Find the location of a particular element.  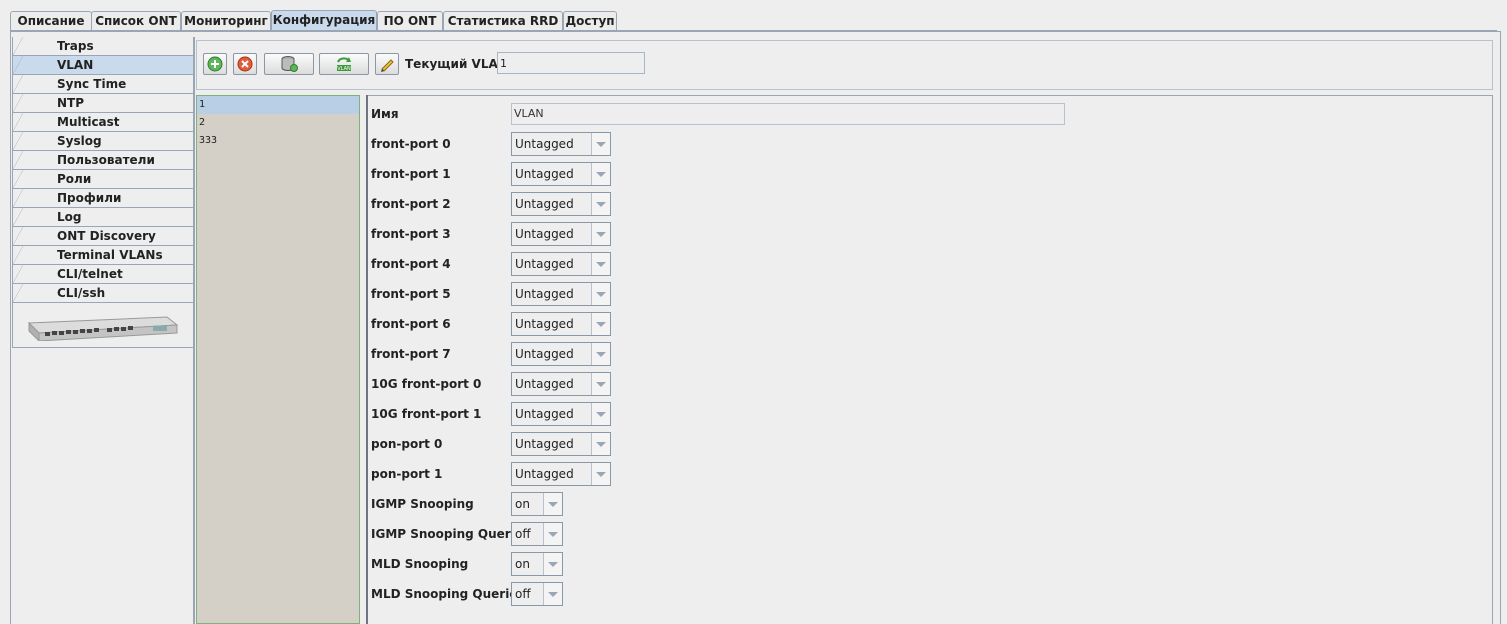

vlan-name-field: VLAN is located at coordinates (788, 114).